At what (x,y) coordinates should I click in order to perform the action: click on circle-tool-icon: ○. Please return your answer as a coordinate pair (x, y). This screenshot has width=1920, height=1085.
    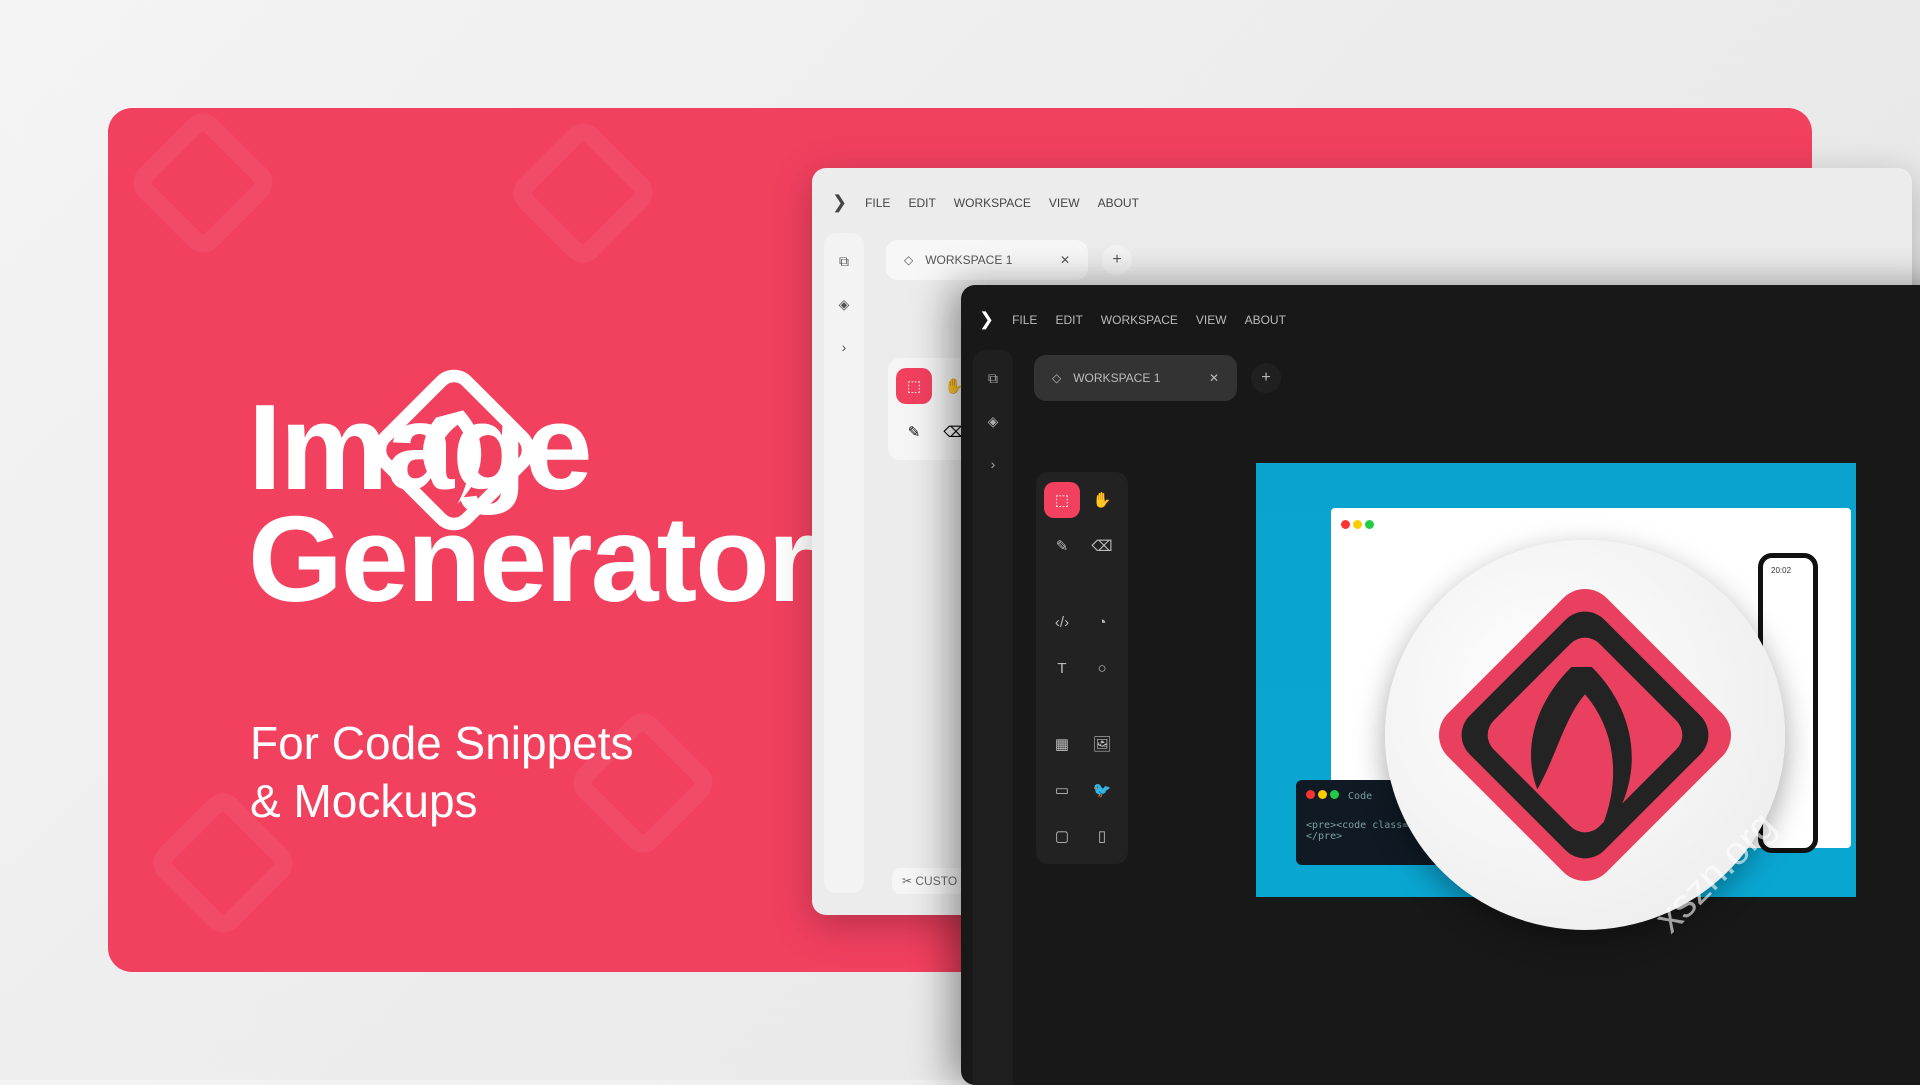
    Looking at the image, I should click on (1102, 668).